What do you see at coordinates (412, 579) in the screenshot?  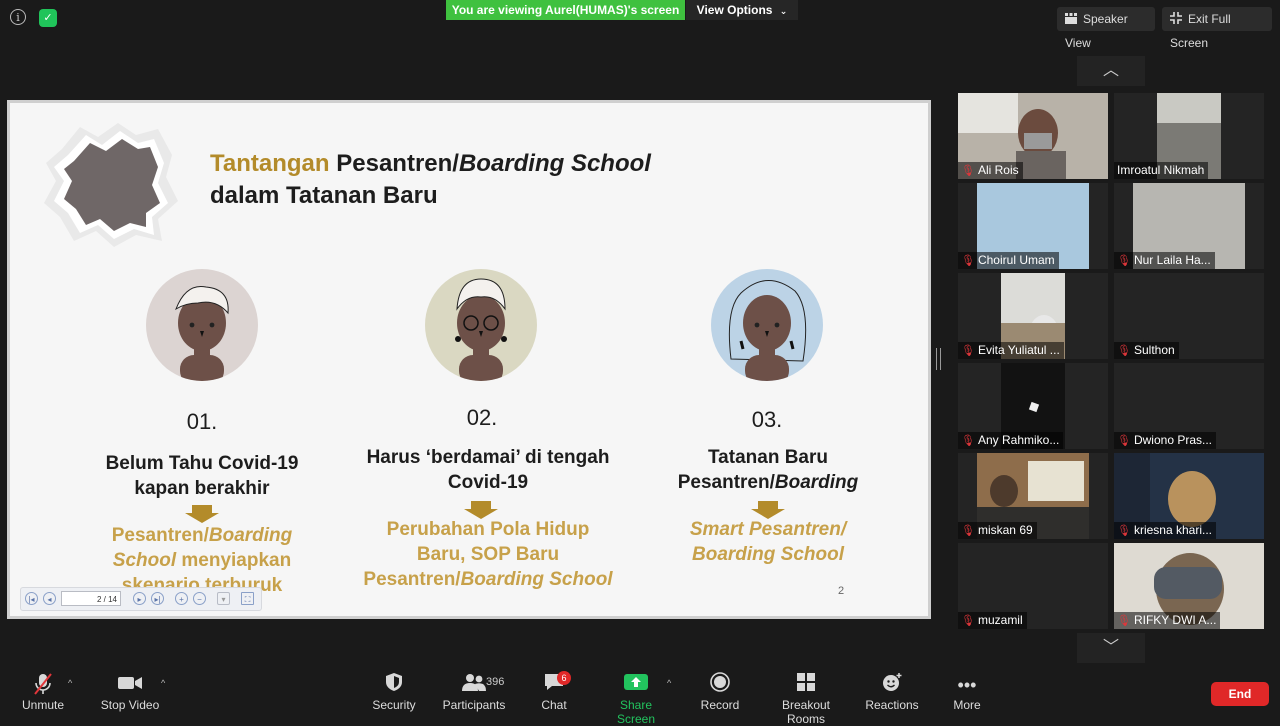 I see `subtext-2-line-3a: Pesantren/` at bounding box center [412, 579].